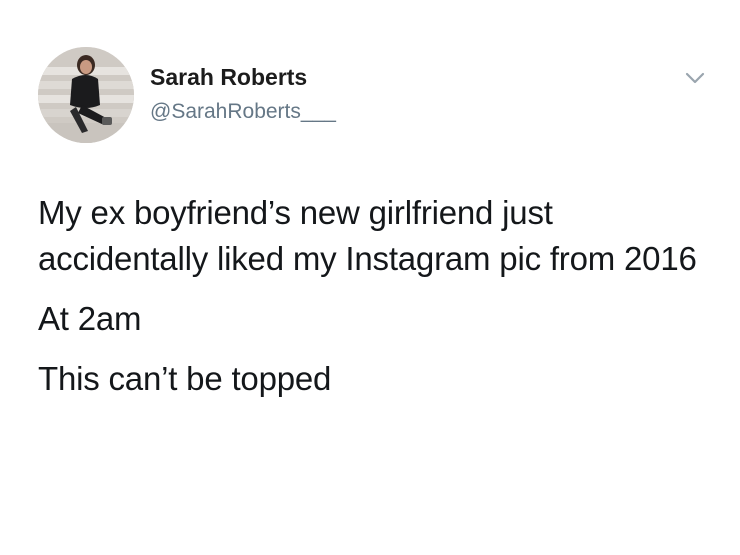 This screenshot has width=740, height=555. What do you see at coordinates (90, 318) in the screenshot?
I see `tweet-paragraph: At 2am` at bounding box center [90, 318].